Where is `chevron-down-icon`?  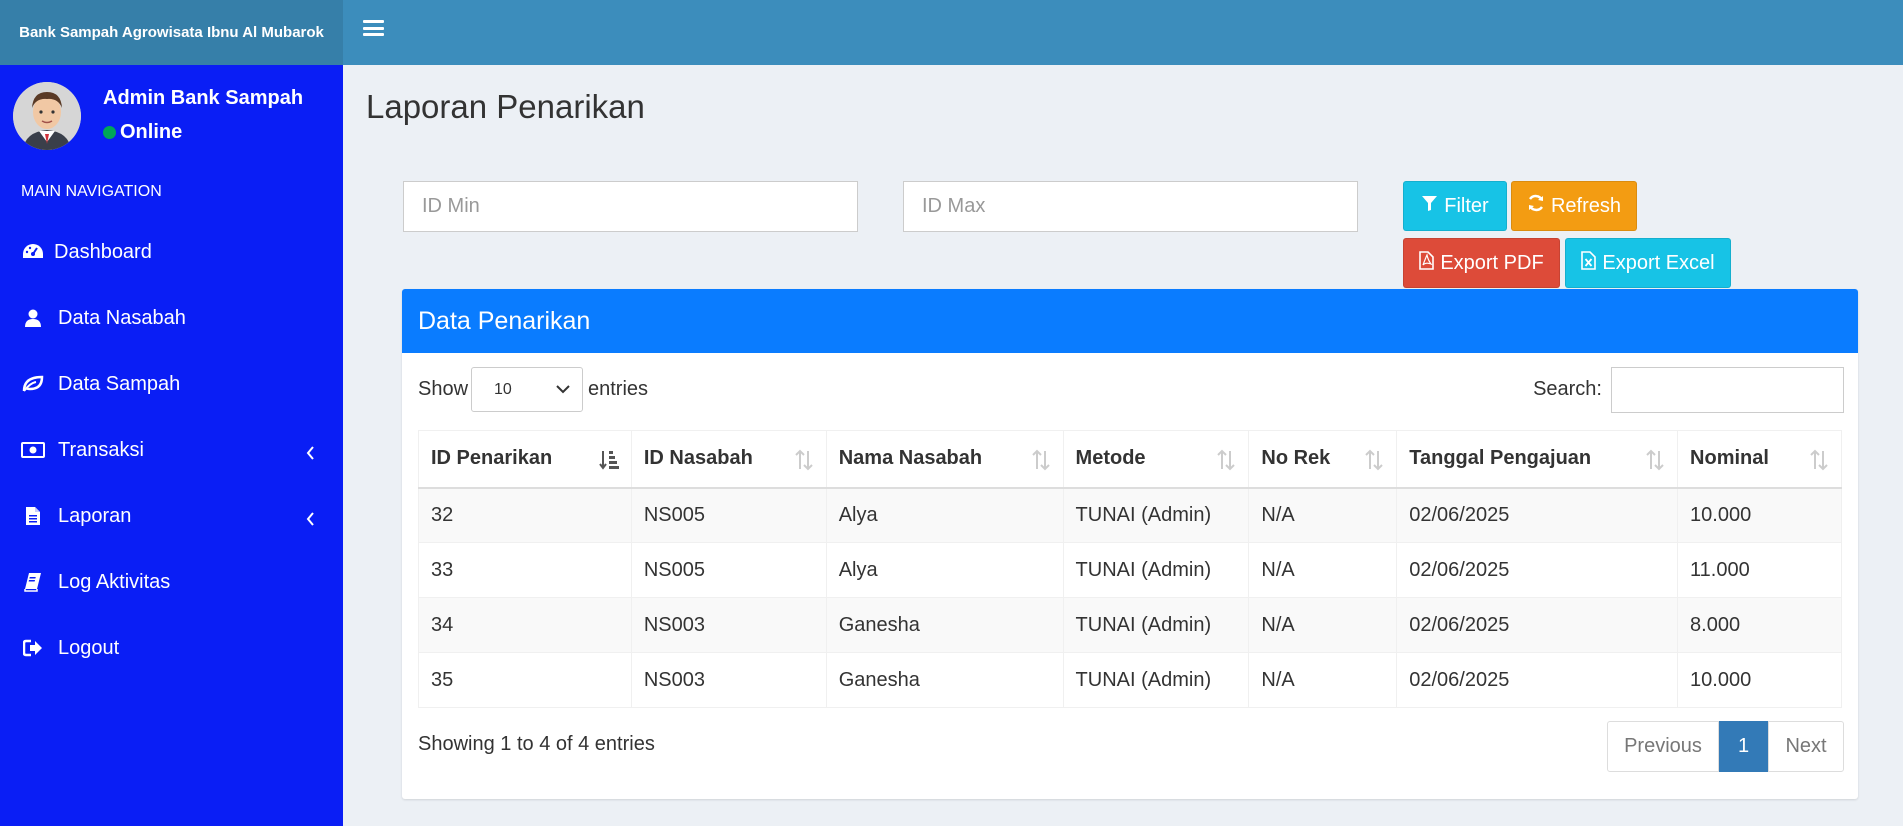
chevron-down-icon is located at coordinates (563, 391).